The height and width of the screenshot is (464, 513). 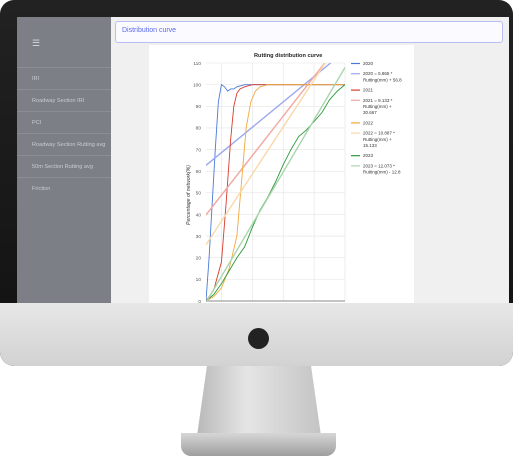 I want to click on y-tick-label: 60, so click(x=199, y=172).